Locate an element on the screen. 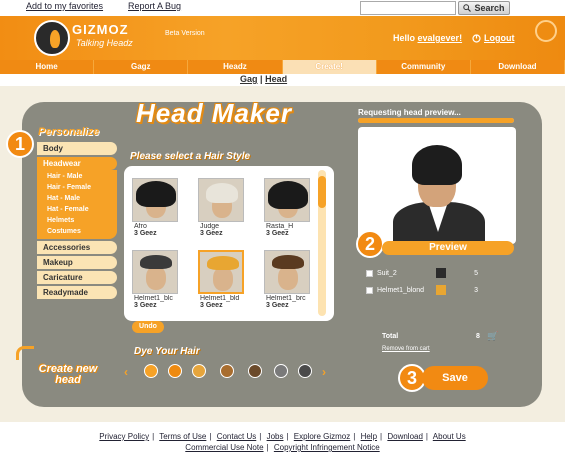 This screenshot has height=460, width=565. hair-item: Helmet1_bld 3 Geez is located at coordinates (226, 284).